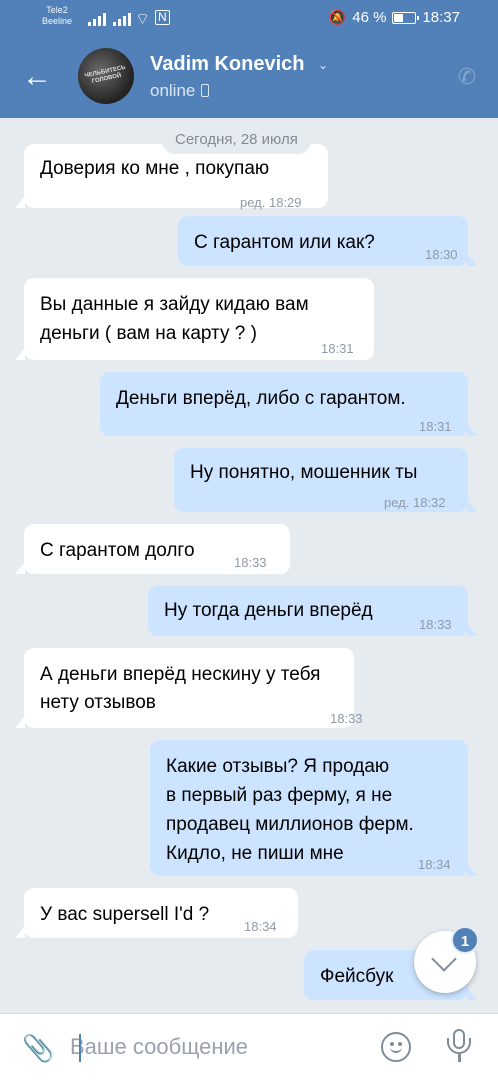 The height and width of the screenshot is (1080, 498). I want to click on message-composer: 📎, so click(249, 1046).